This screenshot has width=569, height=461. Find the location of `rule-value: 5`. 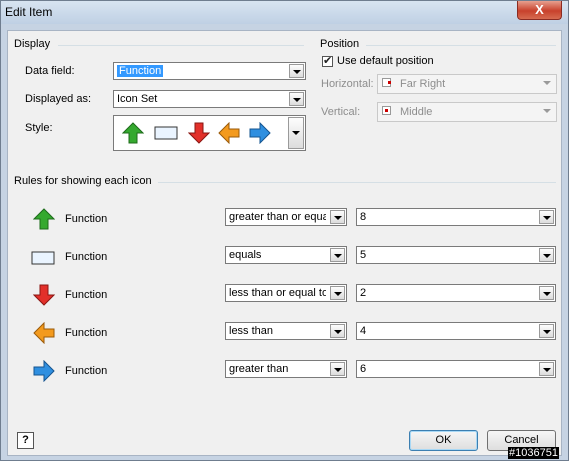

rule-value: 5 is located at coordinates (363, 255).